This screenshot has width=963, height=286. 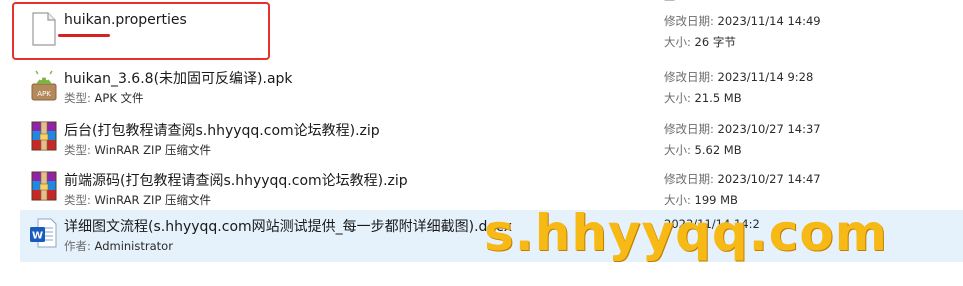 I want to click on modified-date-value: 2023/11/14 14:2, so click(x=712, y=224).